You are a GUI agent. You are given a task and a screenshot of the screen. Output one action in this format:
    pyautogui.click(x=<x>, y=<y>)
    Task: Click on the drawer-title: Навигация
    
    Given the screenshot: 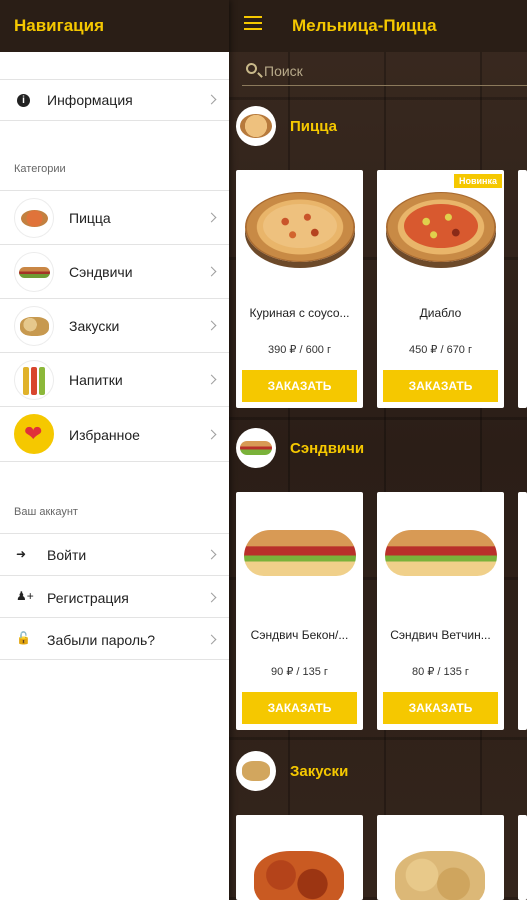 What is the action you would take?
    pyautogui.click(x=59, y=25)
    